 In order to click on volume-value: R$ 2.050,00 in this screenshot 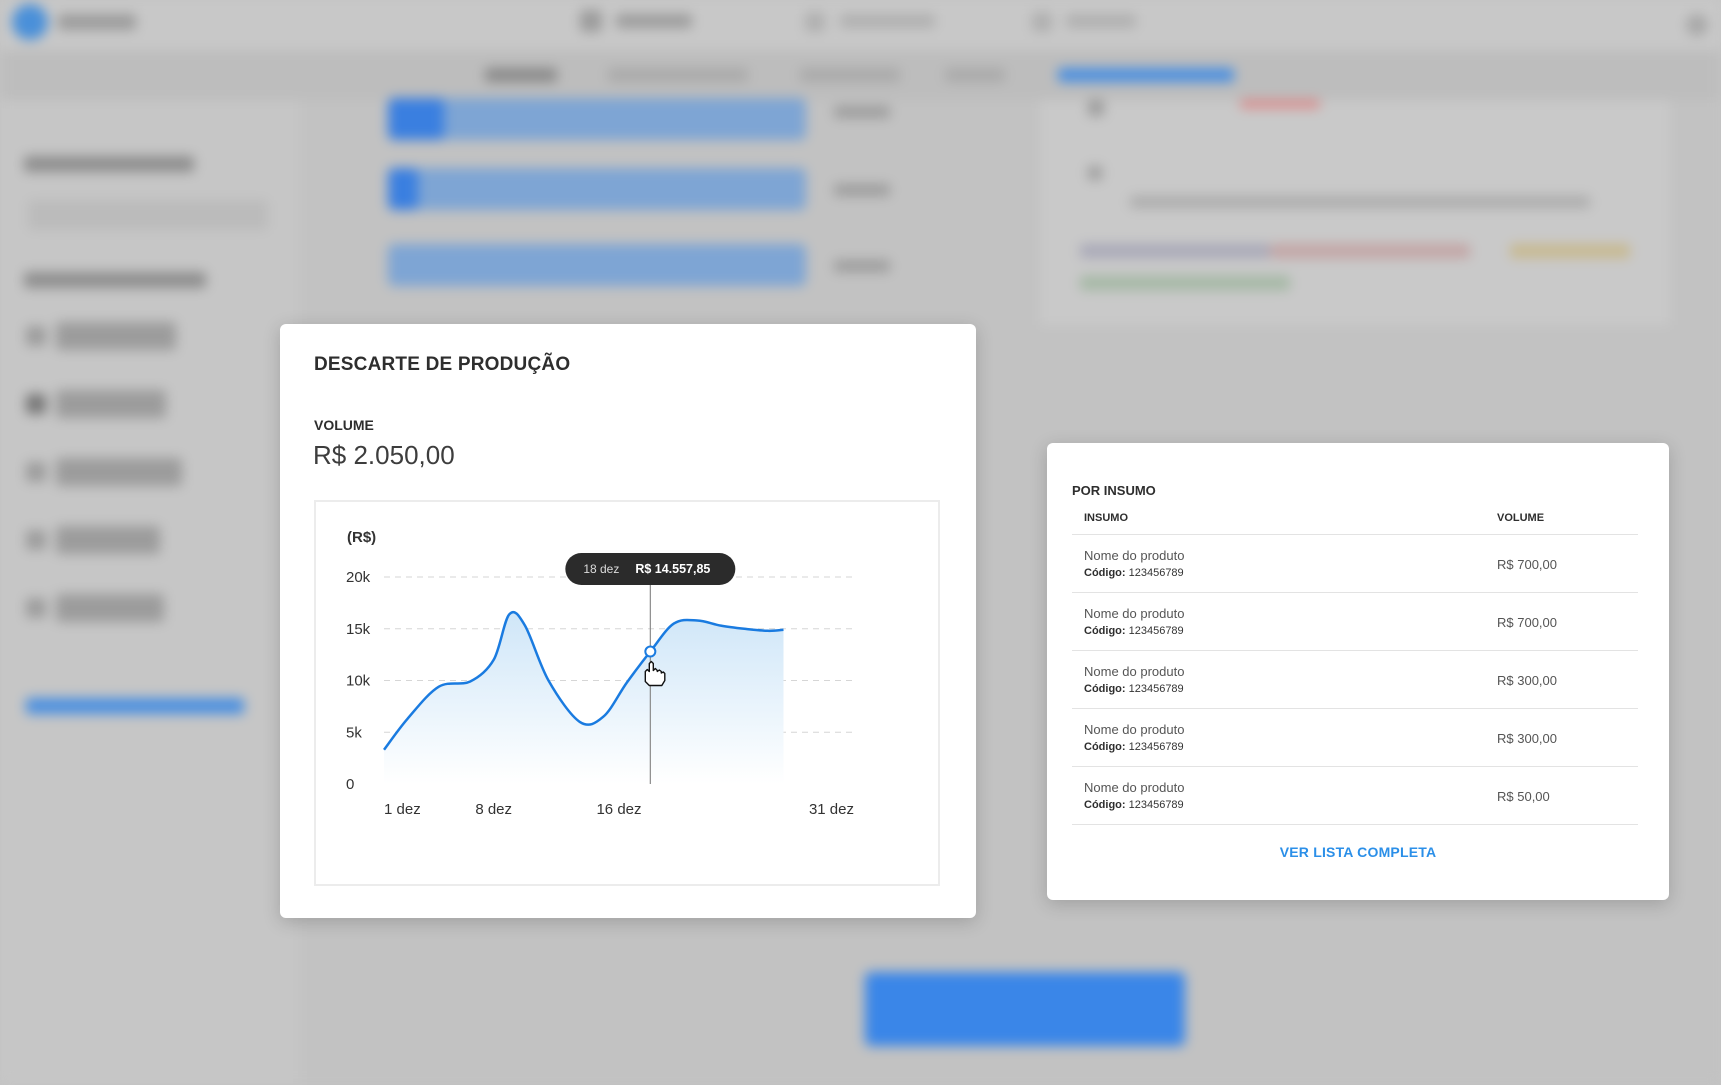, I will do `click(384, 455)`.